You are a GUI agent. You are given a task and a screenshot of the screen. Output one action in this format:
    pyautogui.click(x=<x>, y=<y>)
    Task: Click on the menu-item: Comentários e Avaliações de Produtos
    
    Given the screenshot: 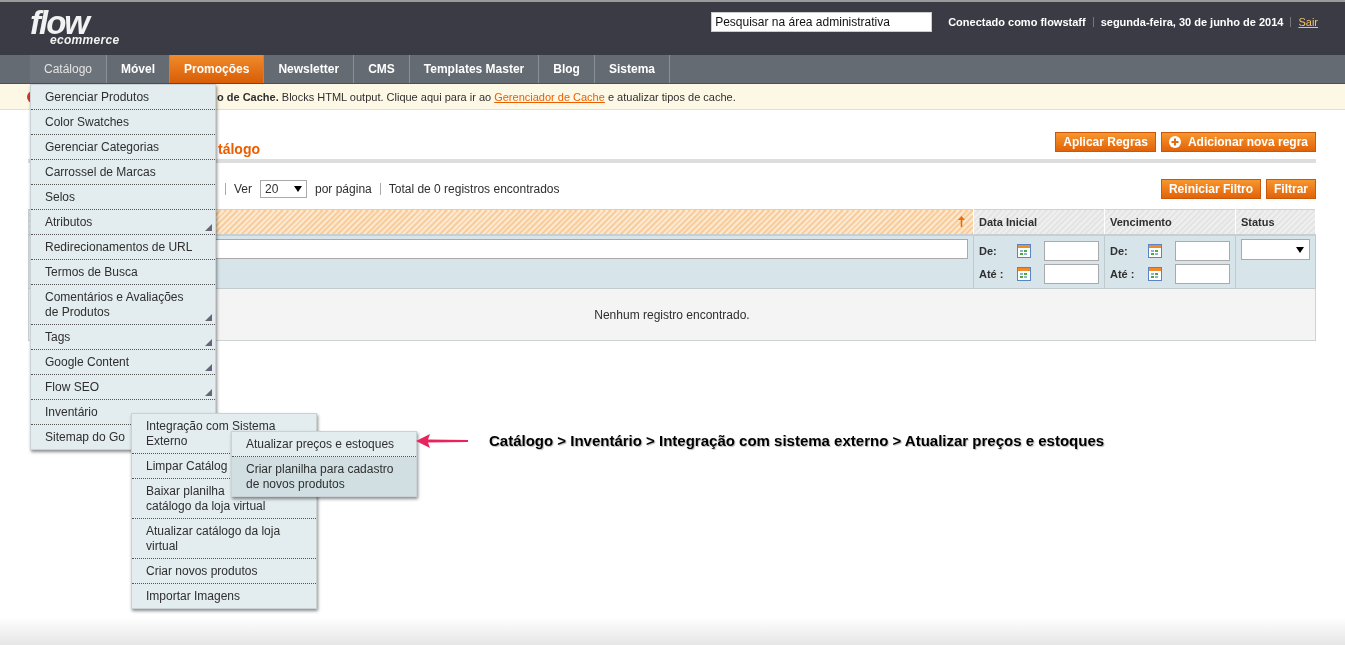 What is the action you would take?
    pyautogui.click(x=123, y=305)
    